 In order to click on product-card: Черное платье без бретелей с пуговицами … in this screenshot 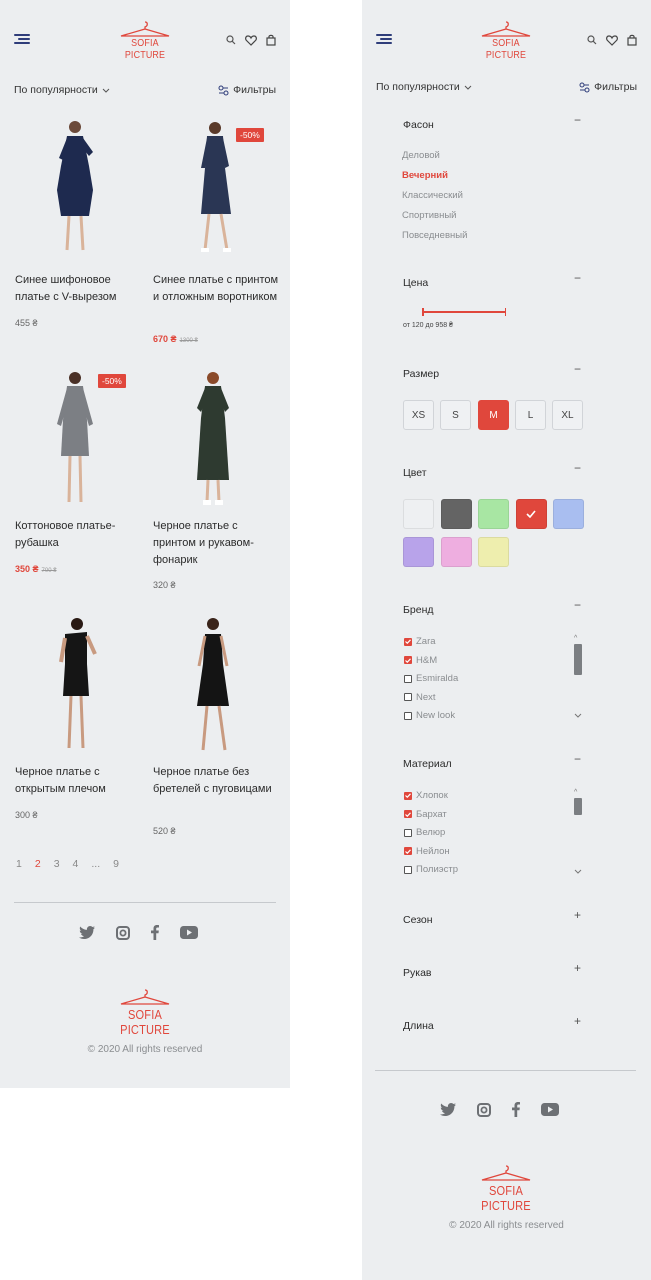, I will do `click(216, 725)`.